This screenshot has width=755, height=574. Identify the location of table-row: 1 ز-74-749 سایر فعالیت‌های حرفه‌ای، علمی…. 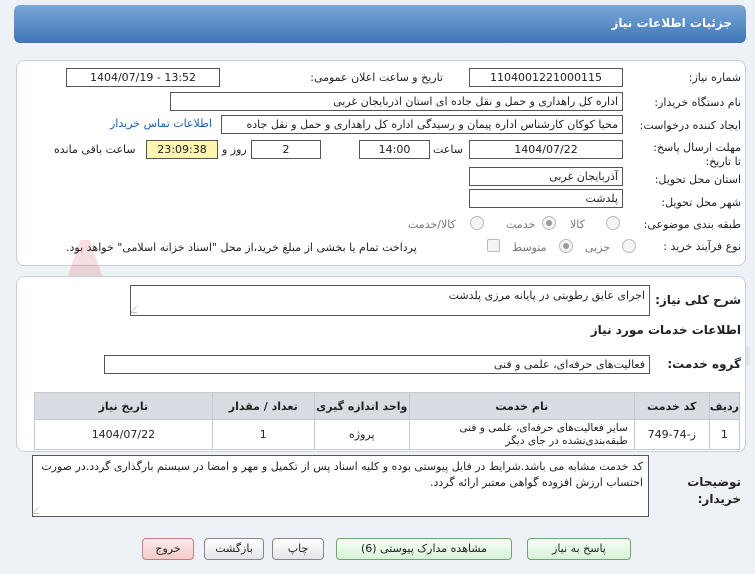
(387, 434).